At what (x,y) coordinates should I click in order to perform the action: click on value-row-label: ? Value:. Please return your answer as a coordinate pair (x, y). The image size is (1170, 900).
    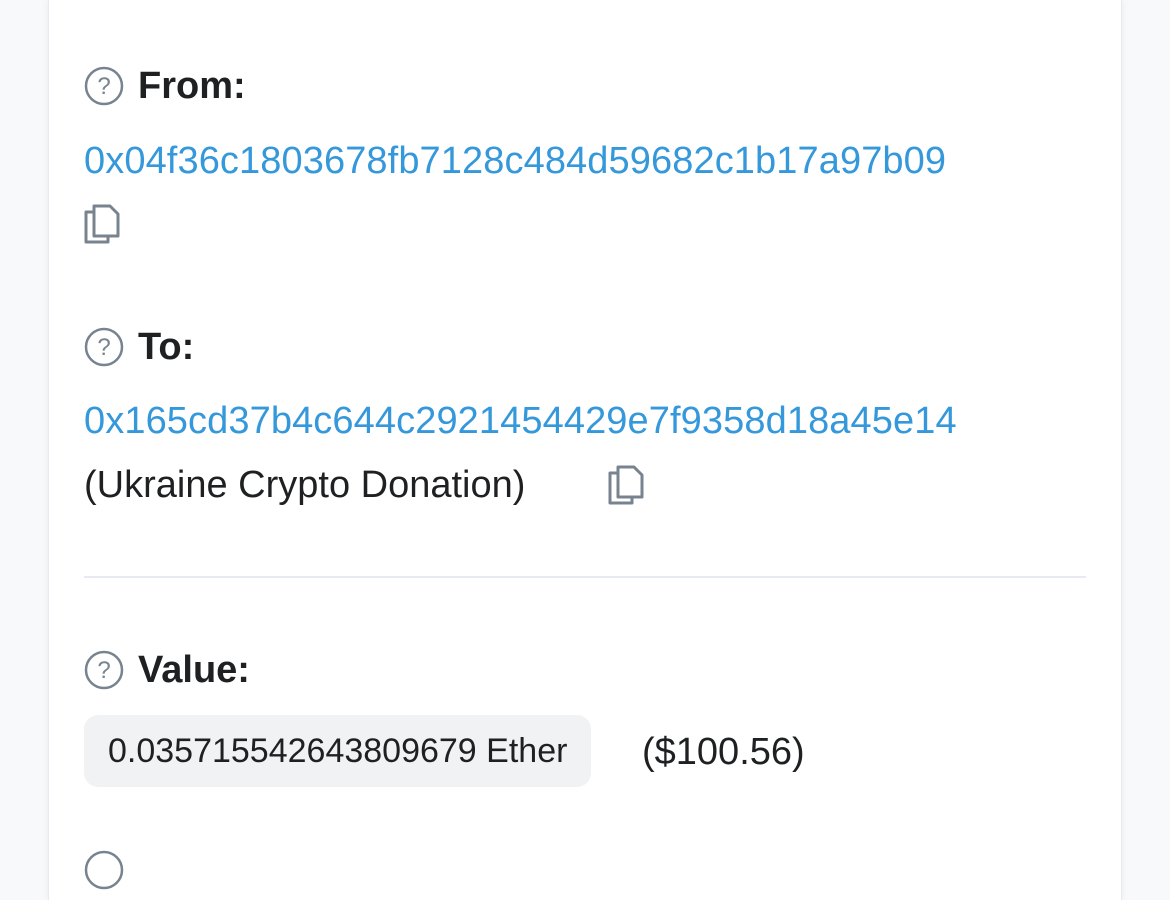
    Looking at the image, I should click on (167, 670).